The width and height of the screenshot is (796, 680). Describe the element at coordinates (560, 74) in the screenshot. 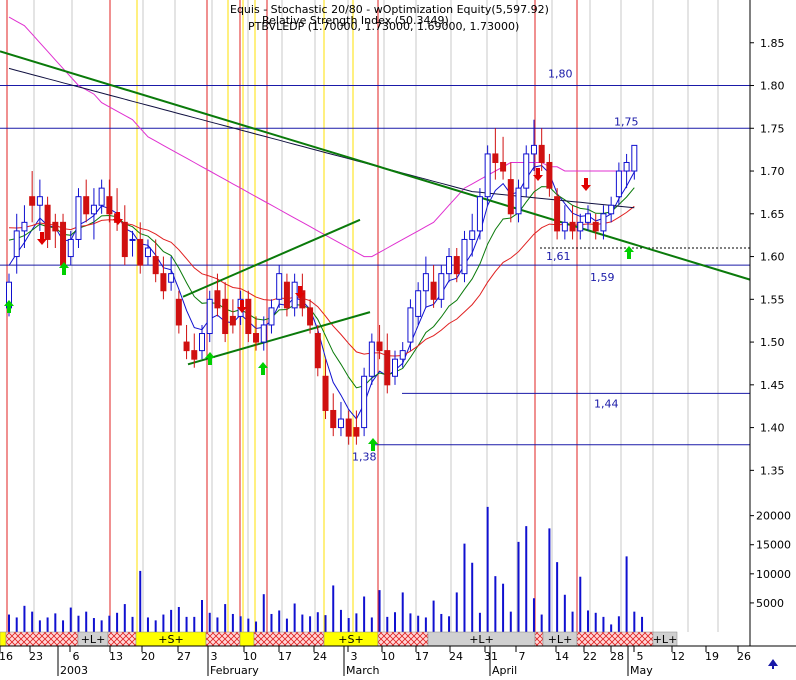

I see `price-level-label: 1,80` at that location.